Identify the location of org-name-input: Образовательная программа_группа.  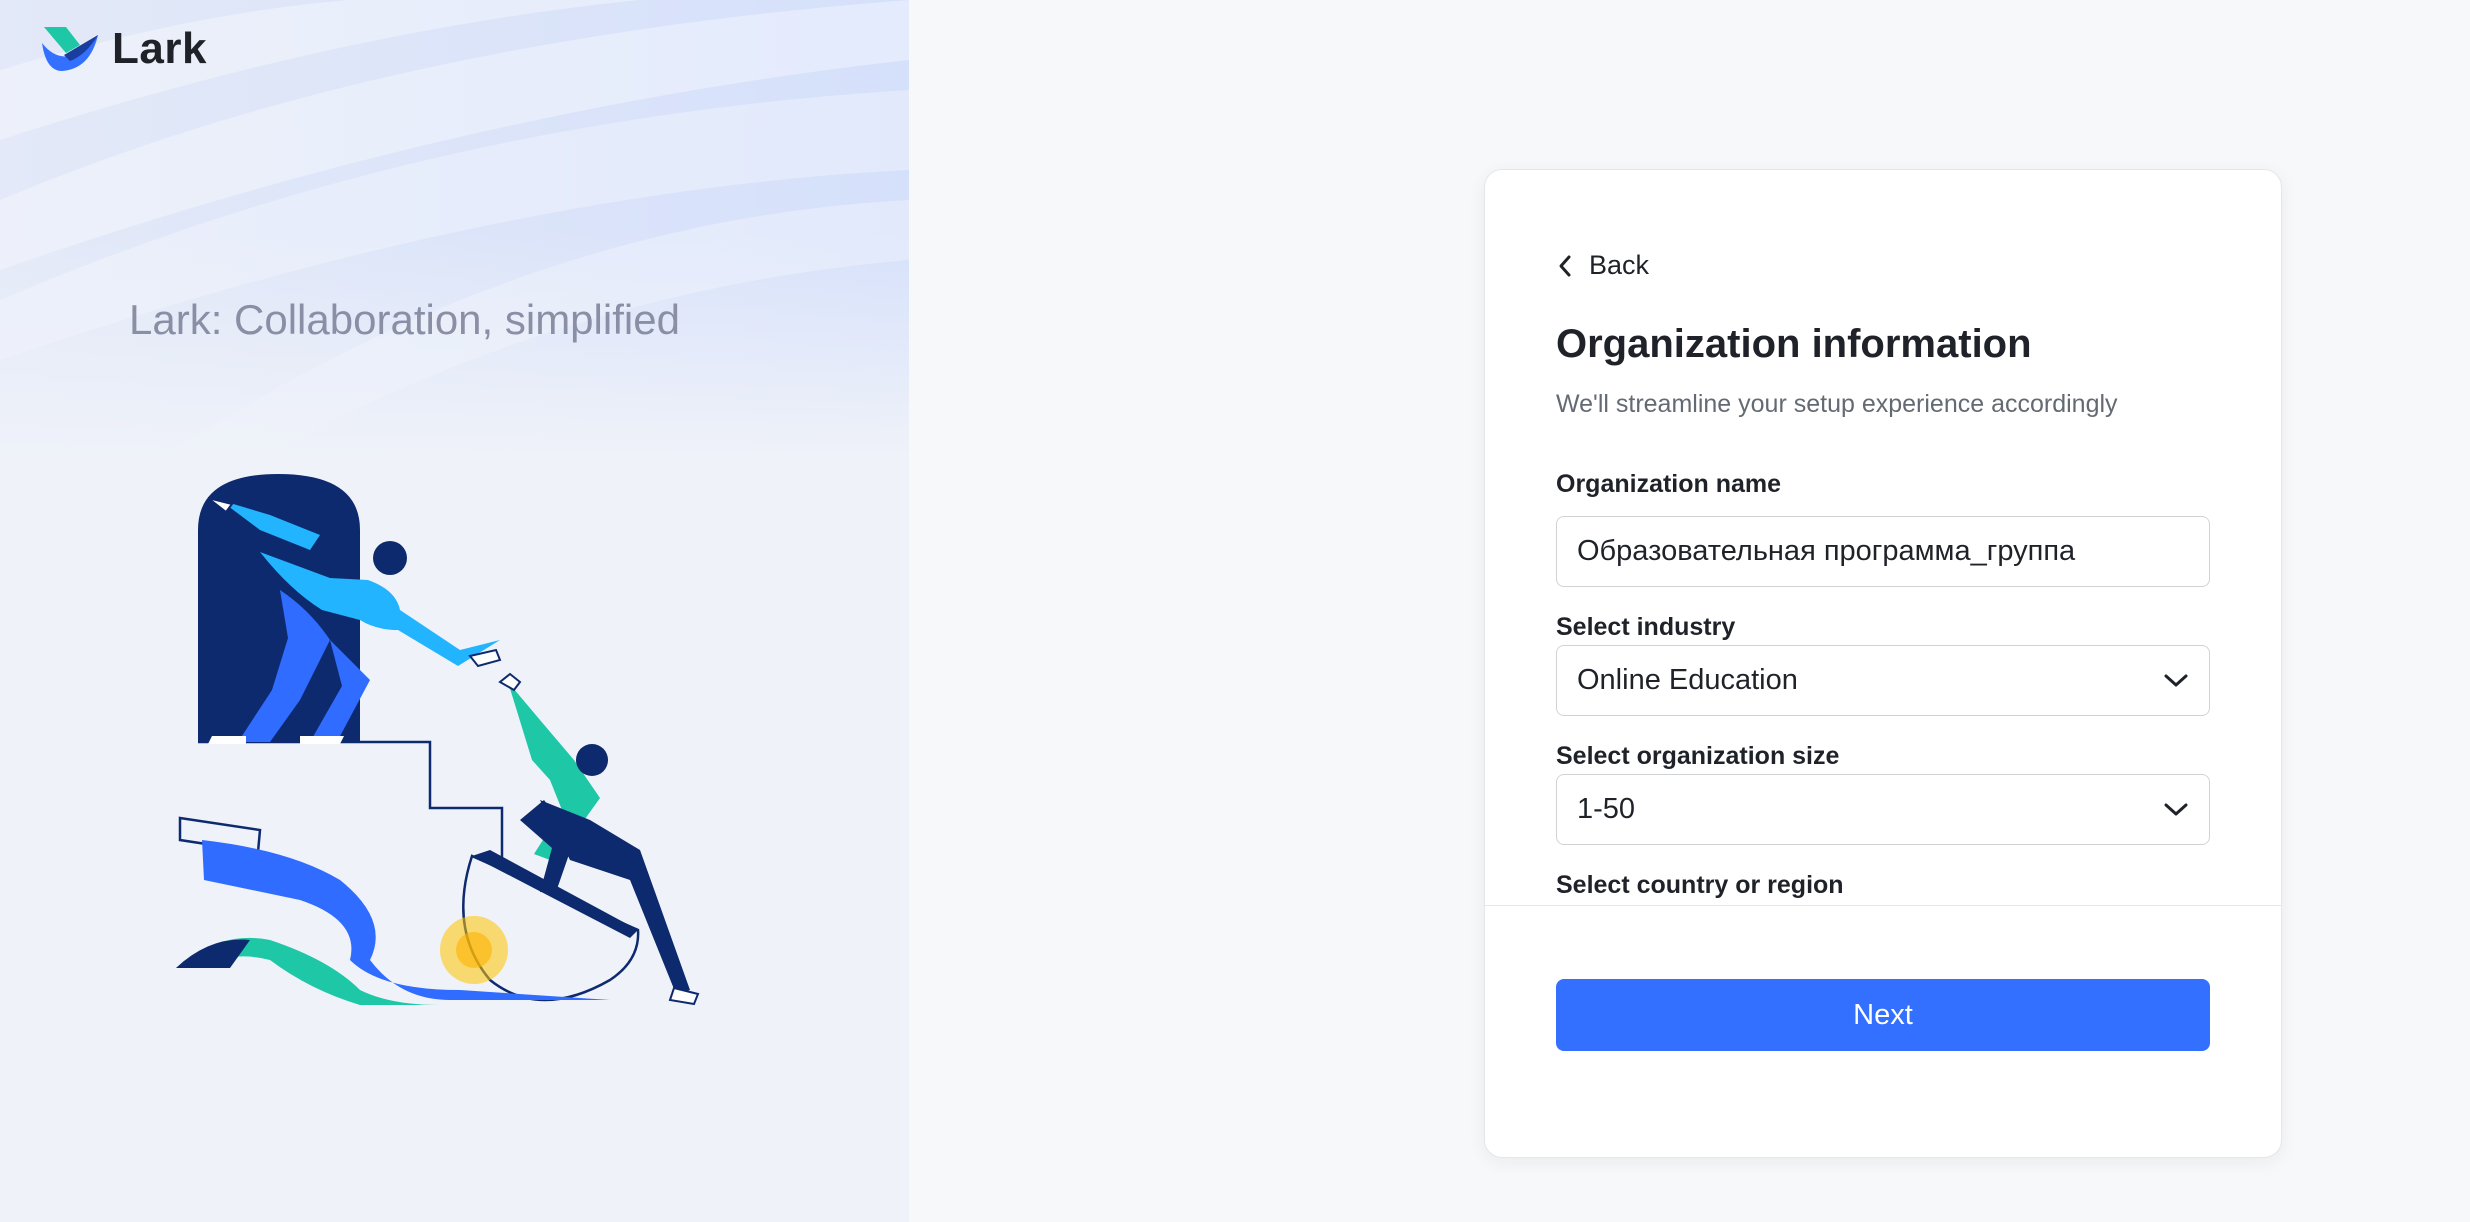
(1883, 551).